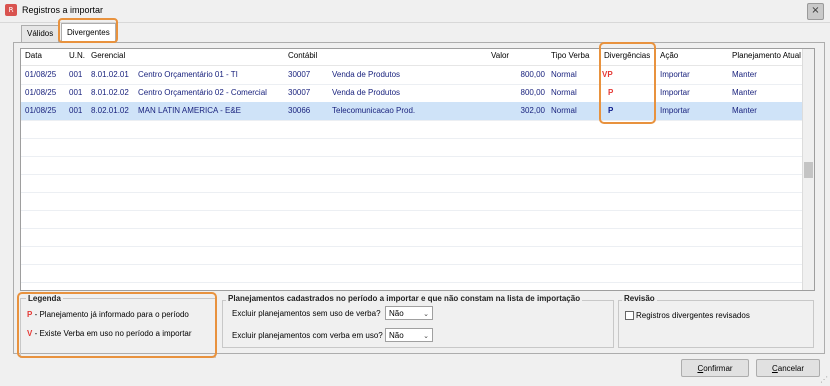 This screenshot has width=830, height=386. Describe the element at coordinates (307, 335) in the screenshot. I see `excluir-com-verba-label: Excluir planejamentos com verba em uso?` at that location.